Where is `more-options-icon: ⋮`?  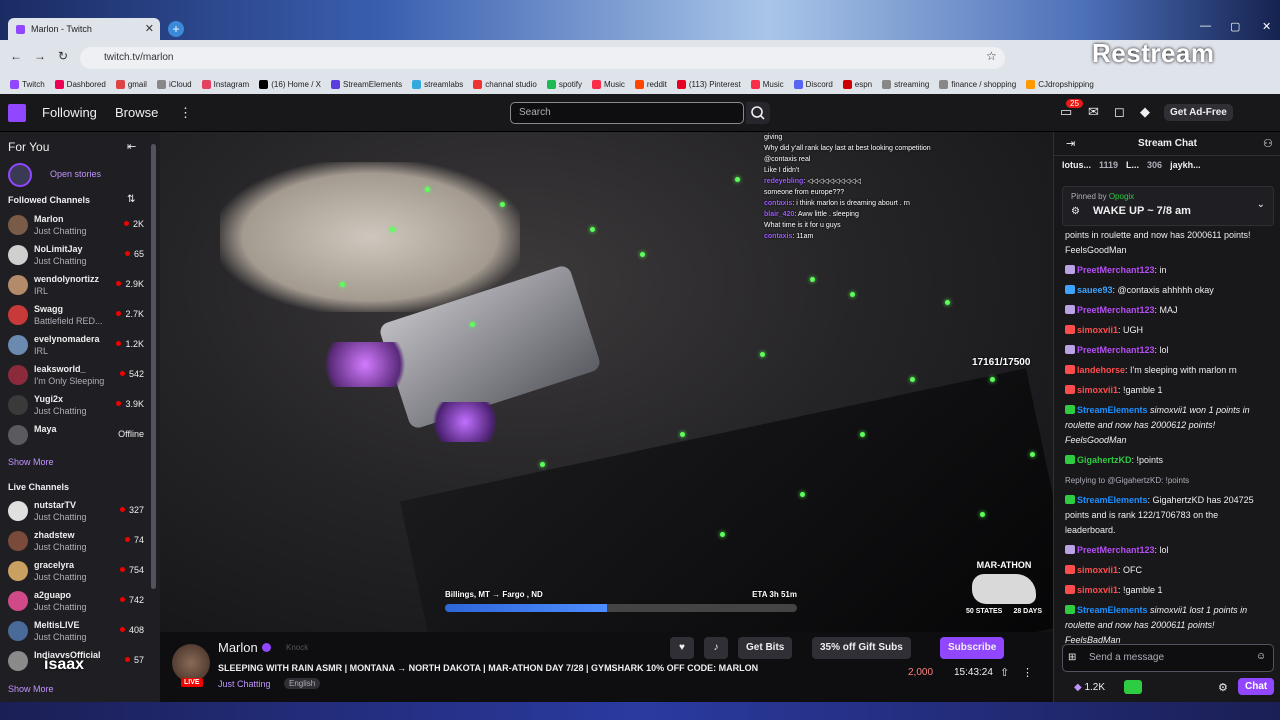 more-options-icon: ⋮ is located at coordinates (1027, 672).